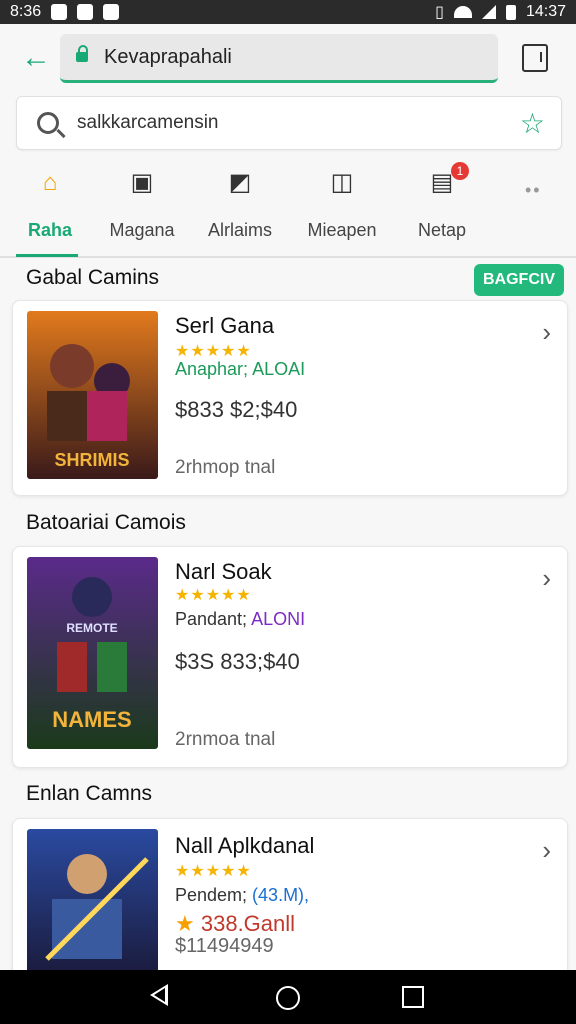 Image resolution: width=576 pixels, height=1024 pixels. What do you see at coordinates (91, 628) in the screenshot?
I see `thumbnail-subtitle: REMOTE` at bounding box center [91, 628].